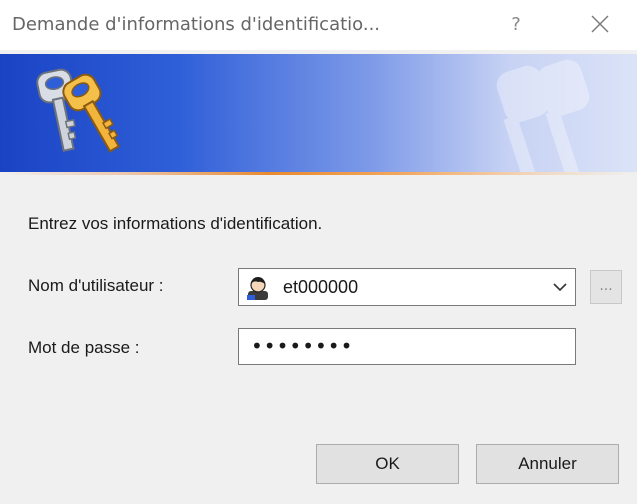 This screenshot has height=504, width=637. Describe the element at coordinates (407, 287) in the screenshot. I see `username-combobox: et000000` at that location.